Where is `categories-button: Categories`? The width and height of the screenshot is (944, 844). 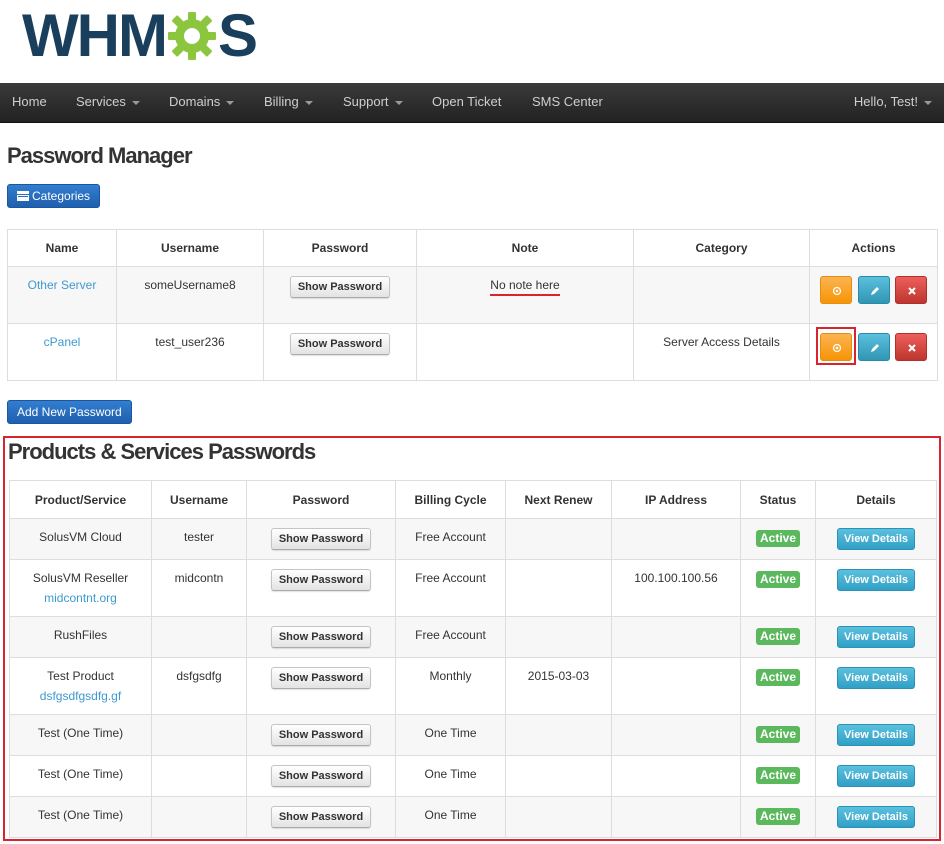 categories-button: Categories is located at coordinates (54, 196).